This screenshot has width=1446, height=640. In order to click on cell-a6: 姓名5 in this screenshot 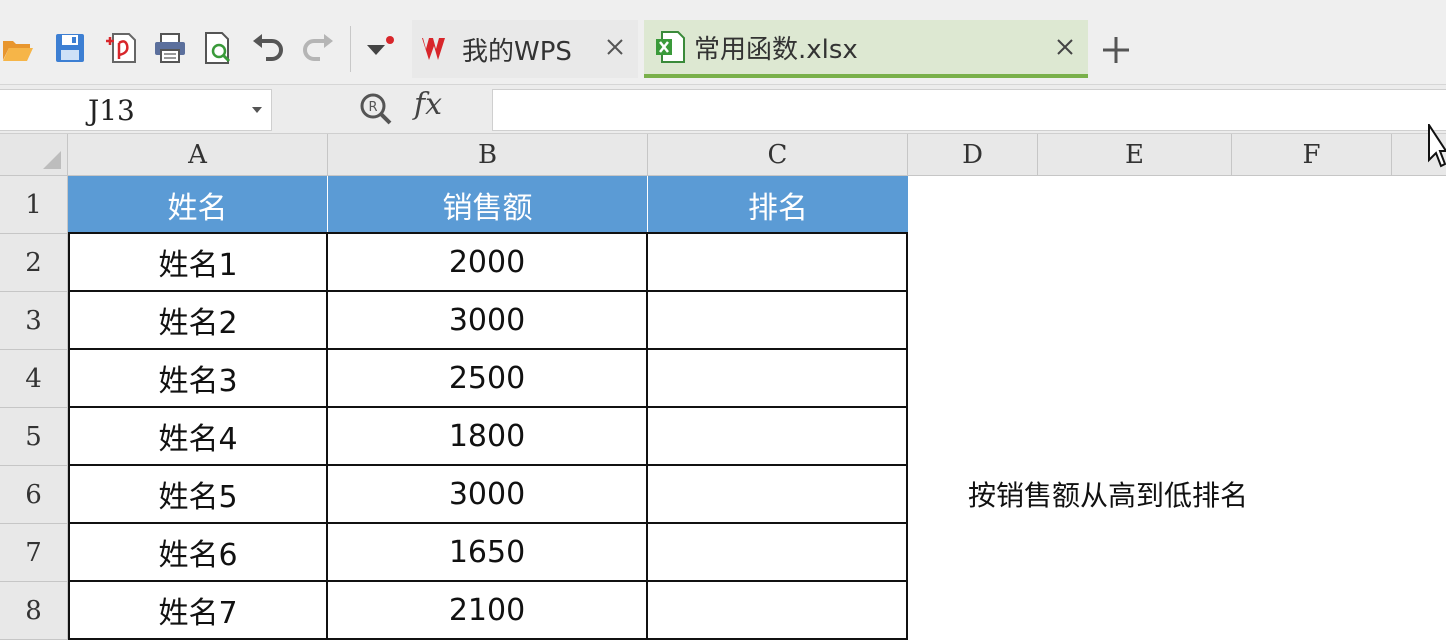, I will do `click(199, 495)`.